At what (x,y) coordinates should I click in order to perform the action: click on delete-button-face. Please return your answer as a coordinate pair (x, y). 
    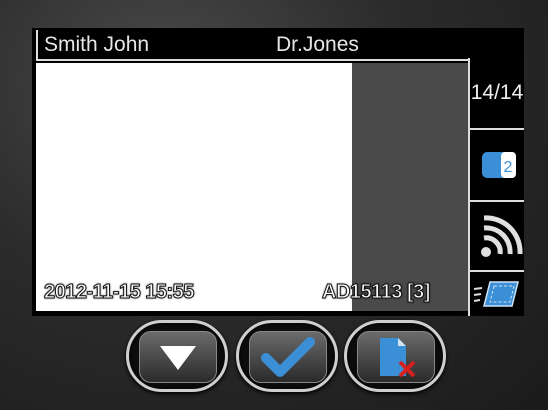
    Looking at the image, I should click on (396, 357).